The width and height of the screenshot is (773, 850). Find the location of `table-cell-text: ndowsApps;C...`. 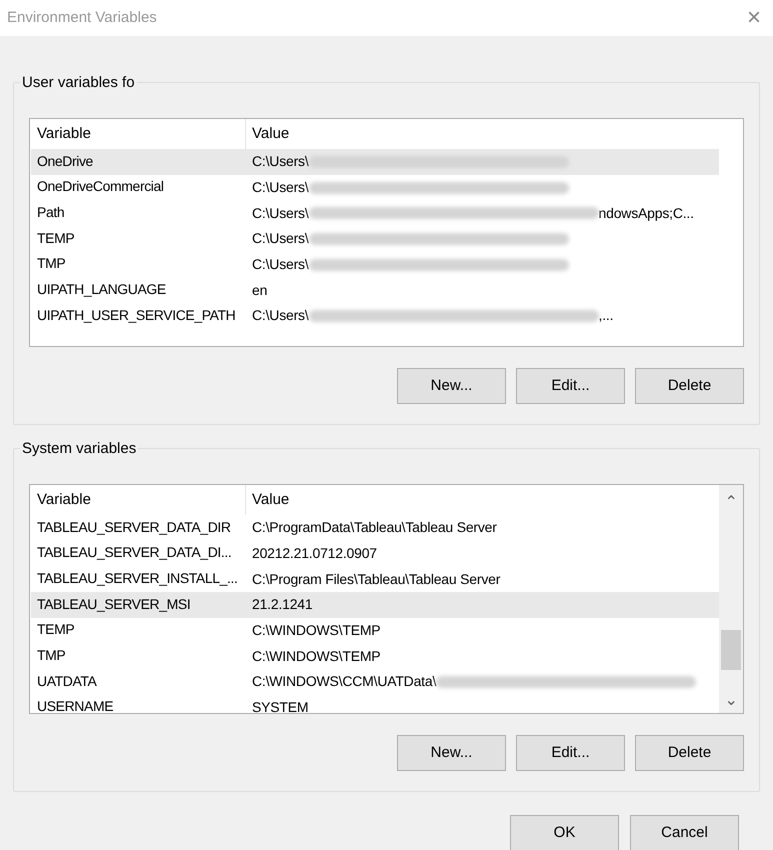

table-cell-text: ndowsApps;C... is located at coordinates (646, 213).